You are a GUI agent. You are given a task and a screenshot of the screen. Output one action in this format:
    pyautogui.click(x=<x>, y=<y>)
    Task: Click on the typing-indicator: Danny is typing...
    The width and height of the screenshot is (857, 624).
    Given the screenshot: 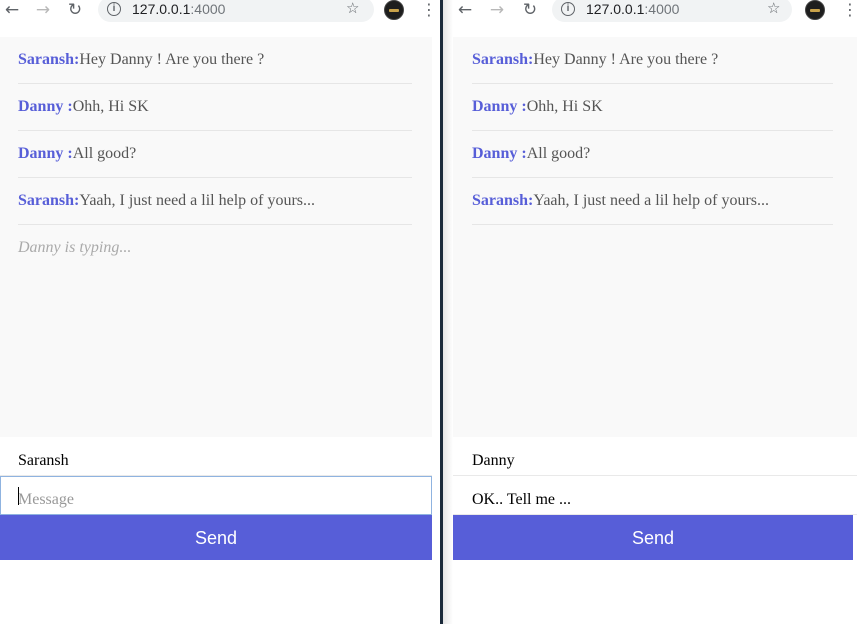 What is the action you would take?
    pyautogui.click(x=75, y=247)
    